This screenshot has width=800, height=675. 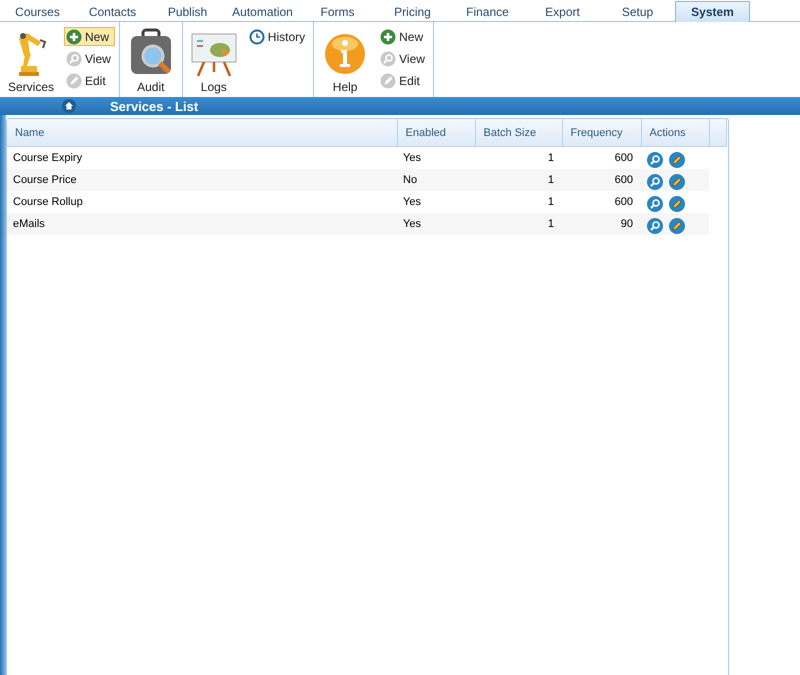 I want to click on menu-tab: Contacts, so click(x=112, y=11).